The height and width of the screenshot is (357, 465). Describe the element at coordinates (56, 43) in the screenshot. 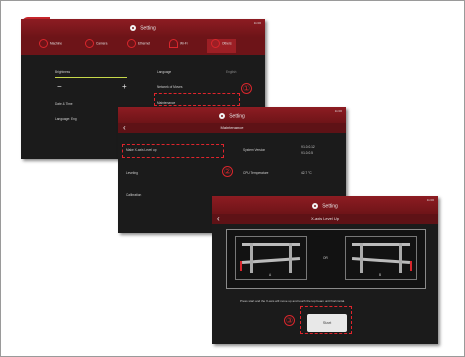

I see `tab-label: Machine` at that location.